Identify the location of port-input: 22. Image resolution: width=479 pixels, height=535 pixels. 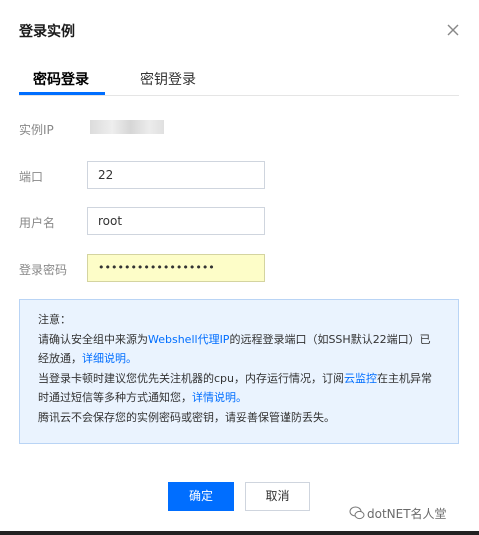
(176, 175).